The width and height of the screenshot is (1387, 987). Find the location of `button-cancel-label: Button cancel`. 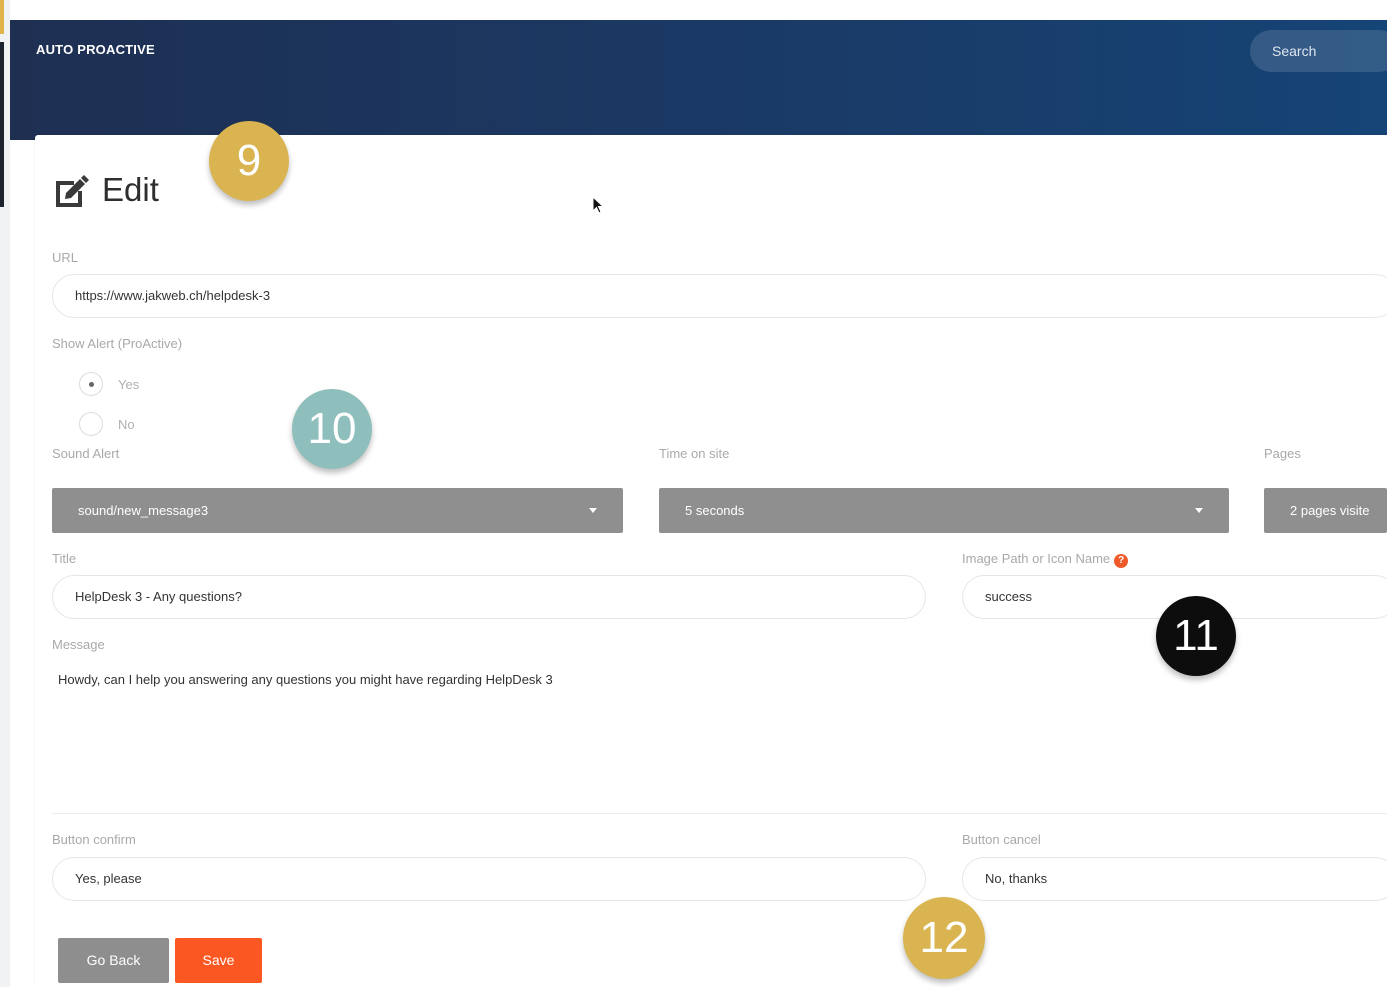

button-cancel-label: Button cancel is located at coordinates (1001, 839).